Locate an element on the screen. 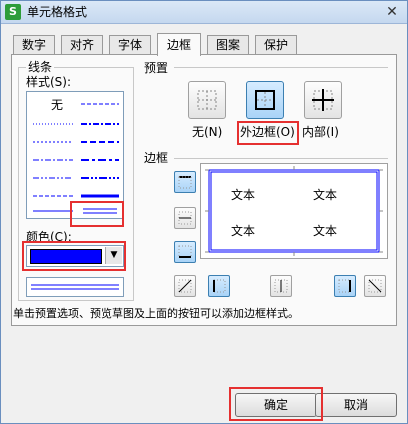 The width and height of the screenshot is (408, 424). hint-text: 单击预置选项、预览草图及上面的按钮可以添加边框样式。 is located at coordinates (156, 313).